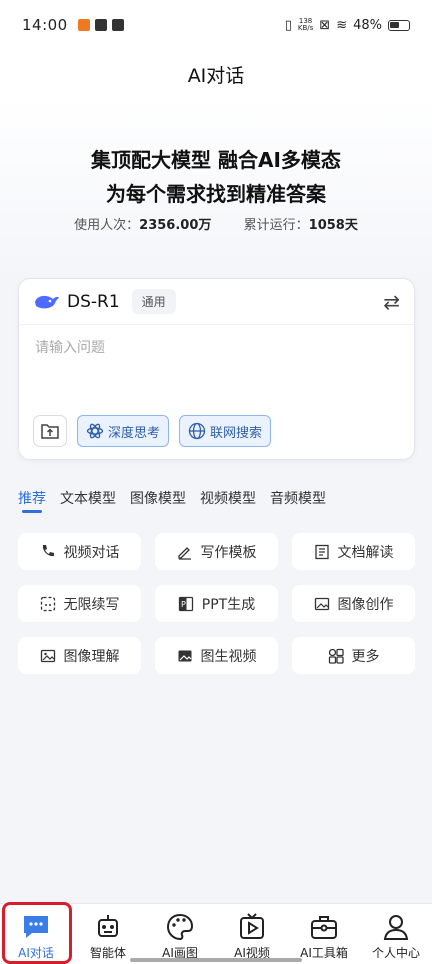 The width and height of the screenshot is (432, 964). I want to click on nav-label: AI工具箱, so click(324, 953).